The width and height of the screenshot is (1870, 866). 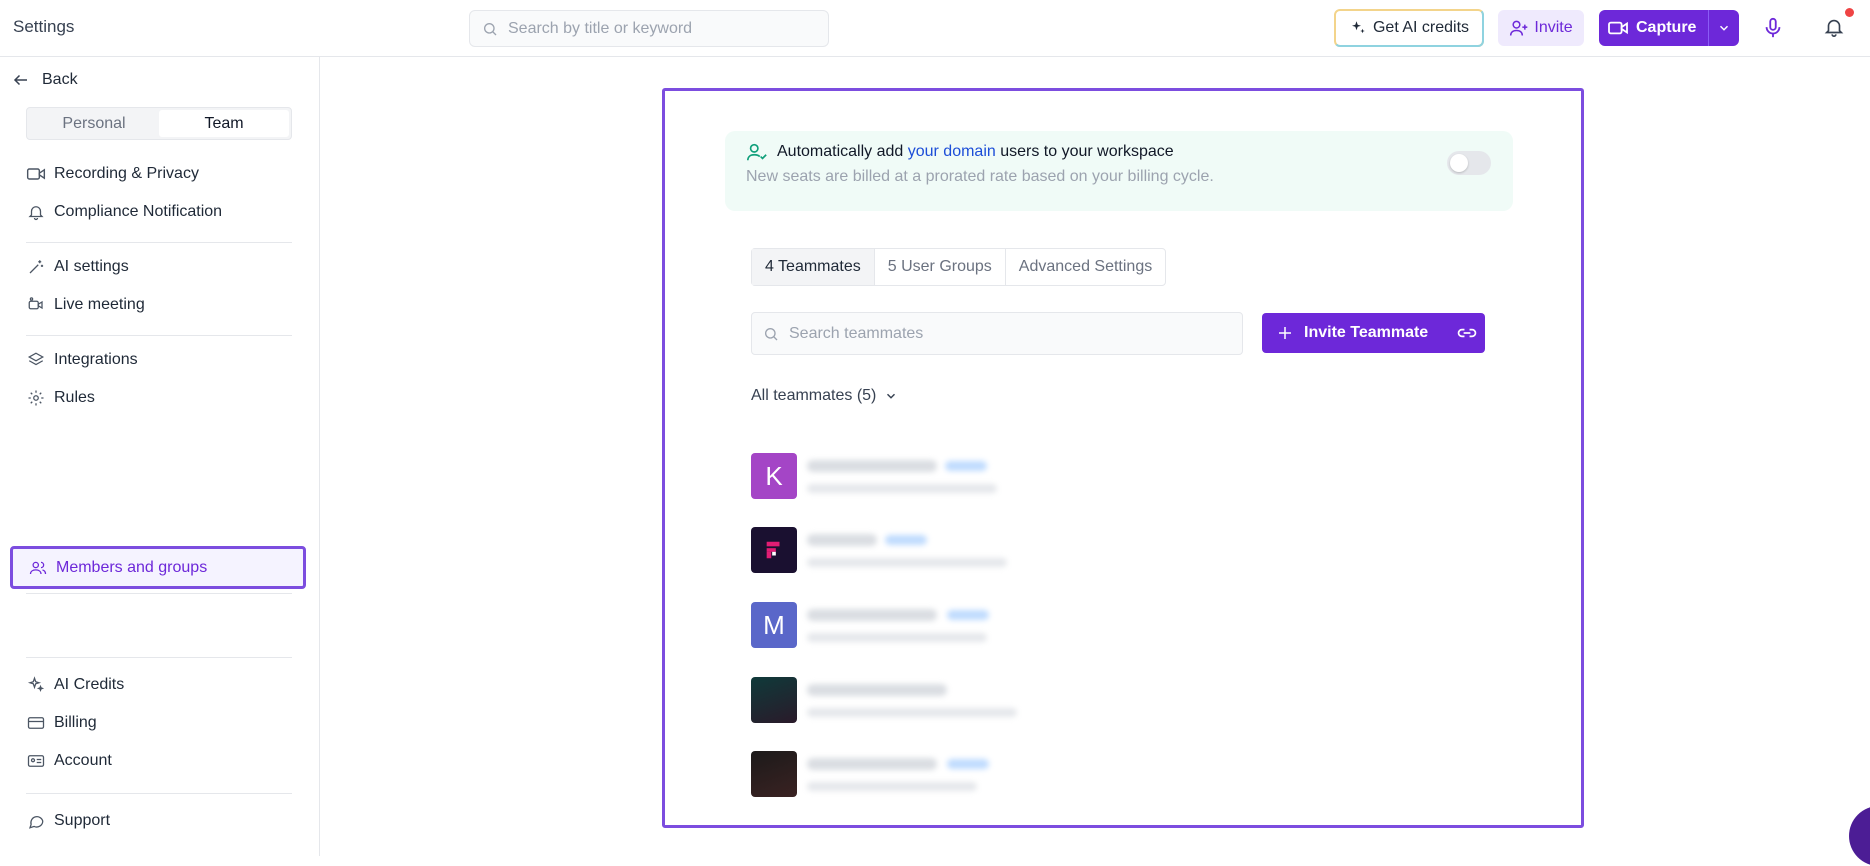 I want to click on banner-text-after: users to your workspace, so click(x=1084, y=151).